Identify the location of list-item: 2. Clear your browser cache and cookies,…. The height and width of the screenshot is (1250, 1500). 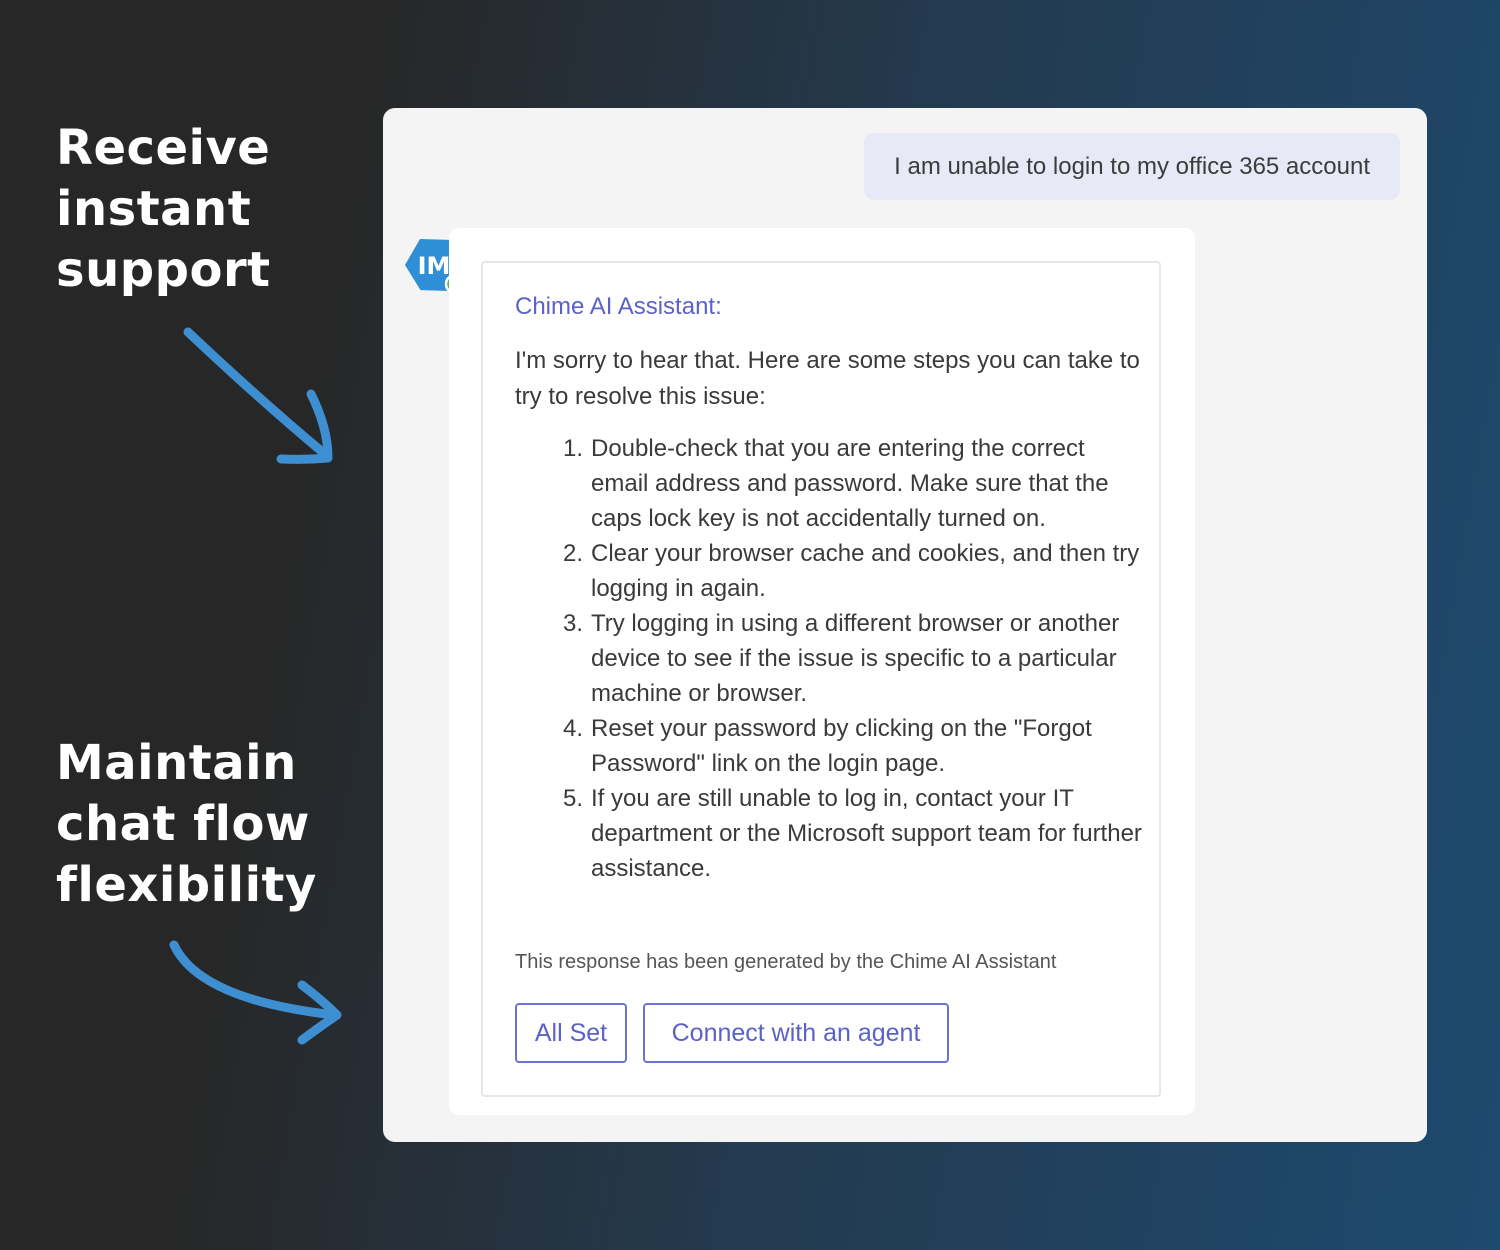
(830, 571).